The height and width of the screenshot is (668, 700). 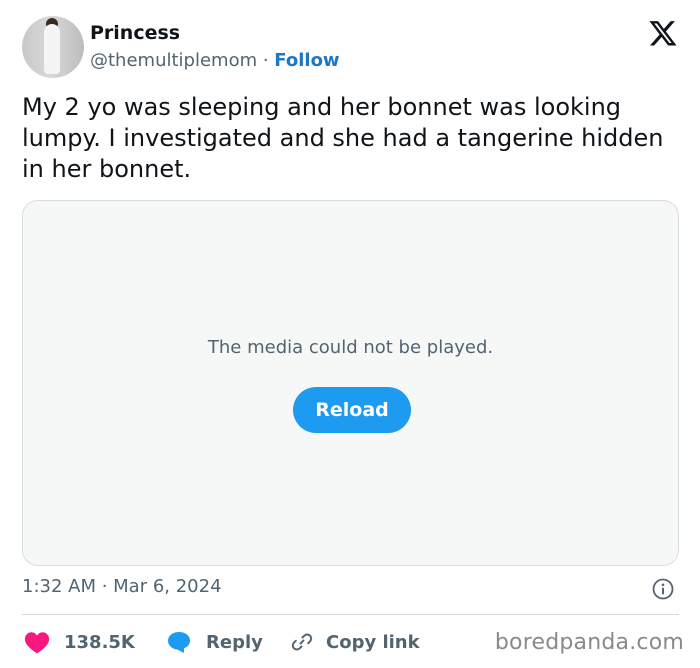 I want to click on watermark: boredpanda.com, so click(x=589, y=642).